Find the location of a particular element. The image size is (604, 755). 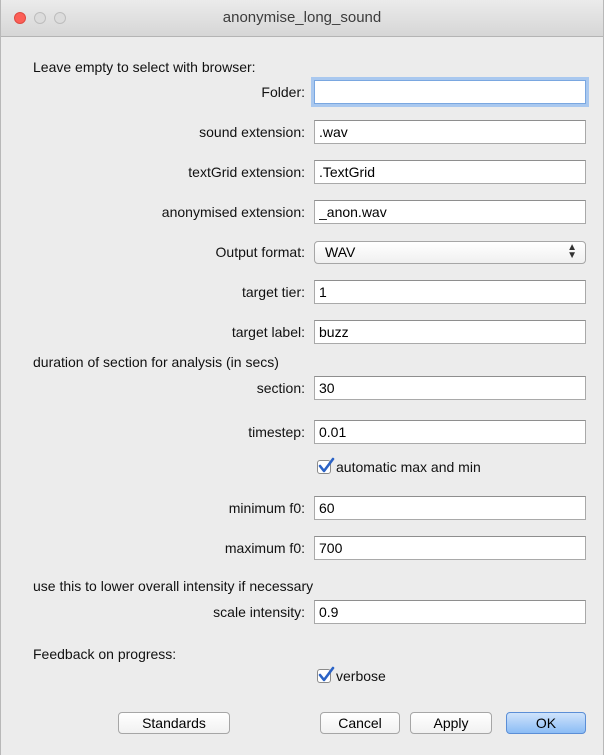

maximum-f0-label: maximum f0: is located at coordinates (264, 548).